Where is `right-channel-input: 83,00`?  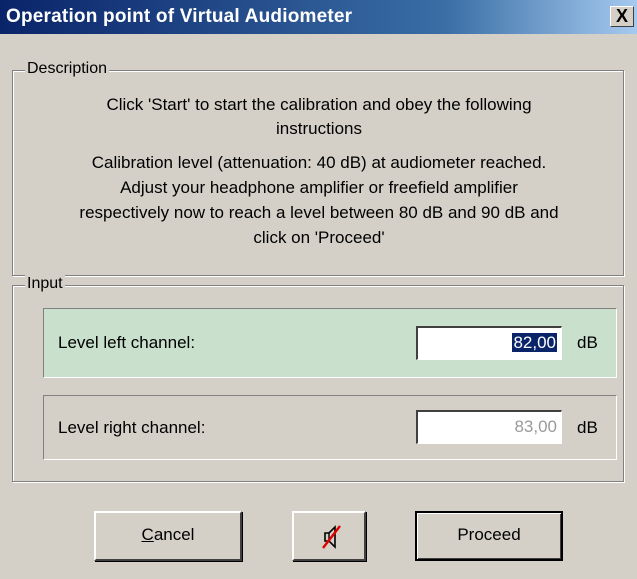
right-channel-input: 83,00 is located at coordinates (489, 427).